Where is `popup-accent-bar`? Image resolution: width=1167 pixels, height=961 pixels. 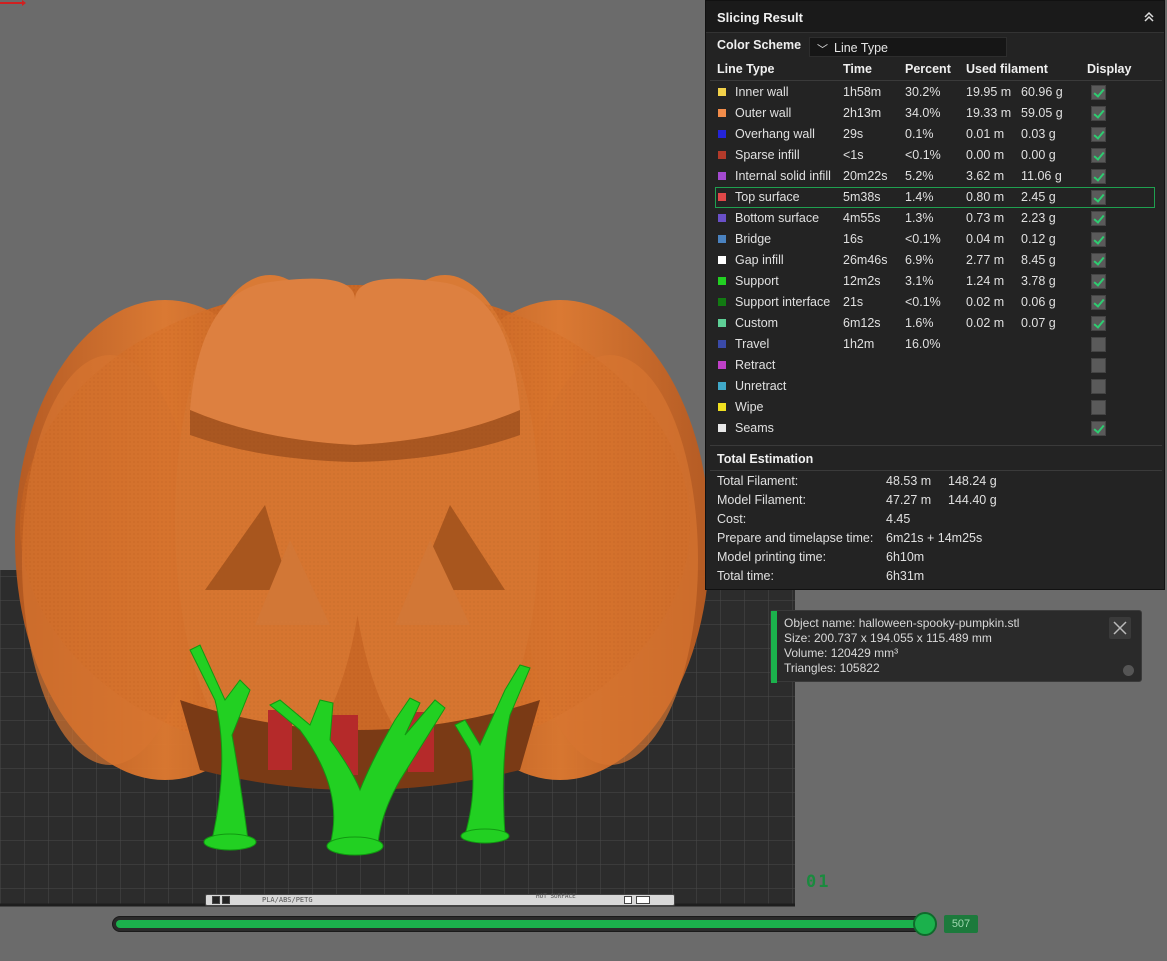 popup-accent-bar is located at coordinates (774, 647).